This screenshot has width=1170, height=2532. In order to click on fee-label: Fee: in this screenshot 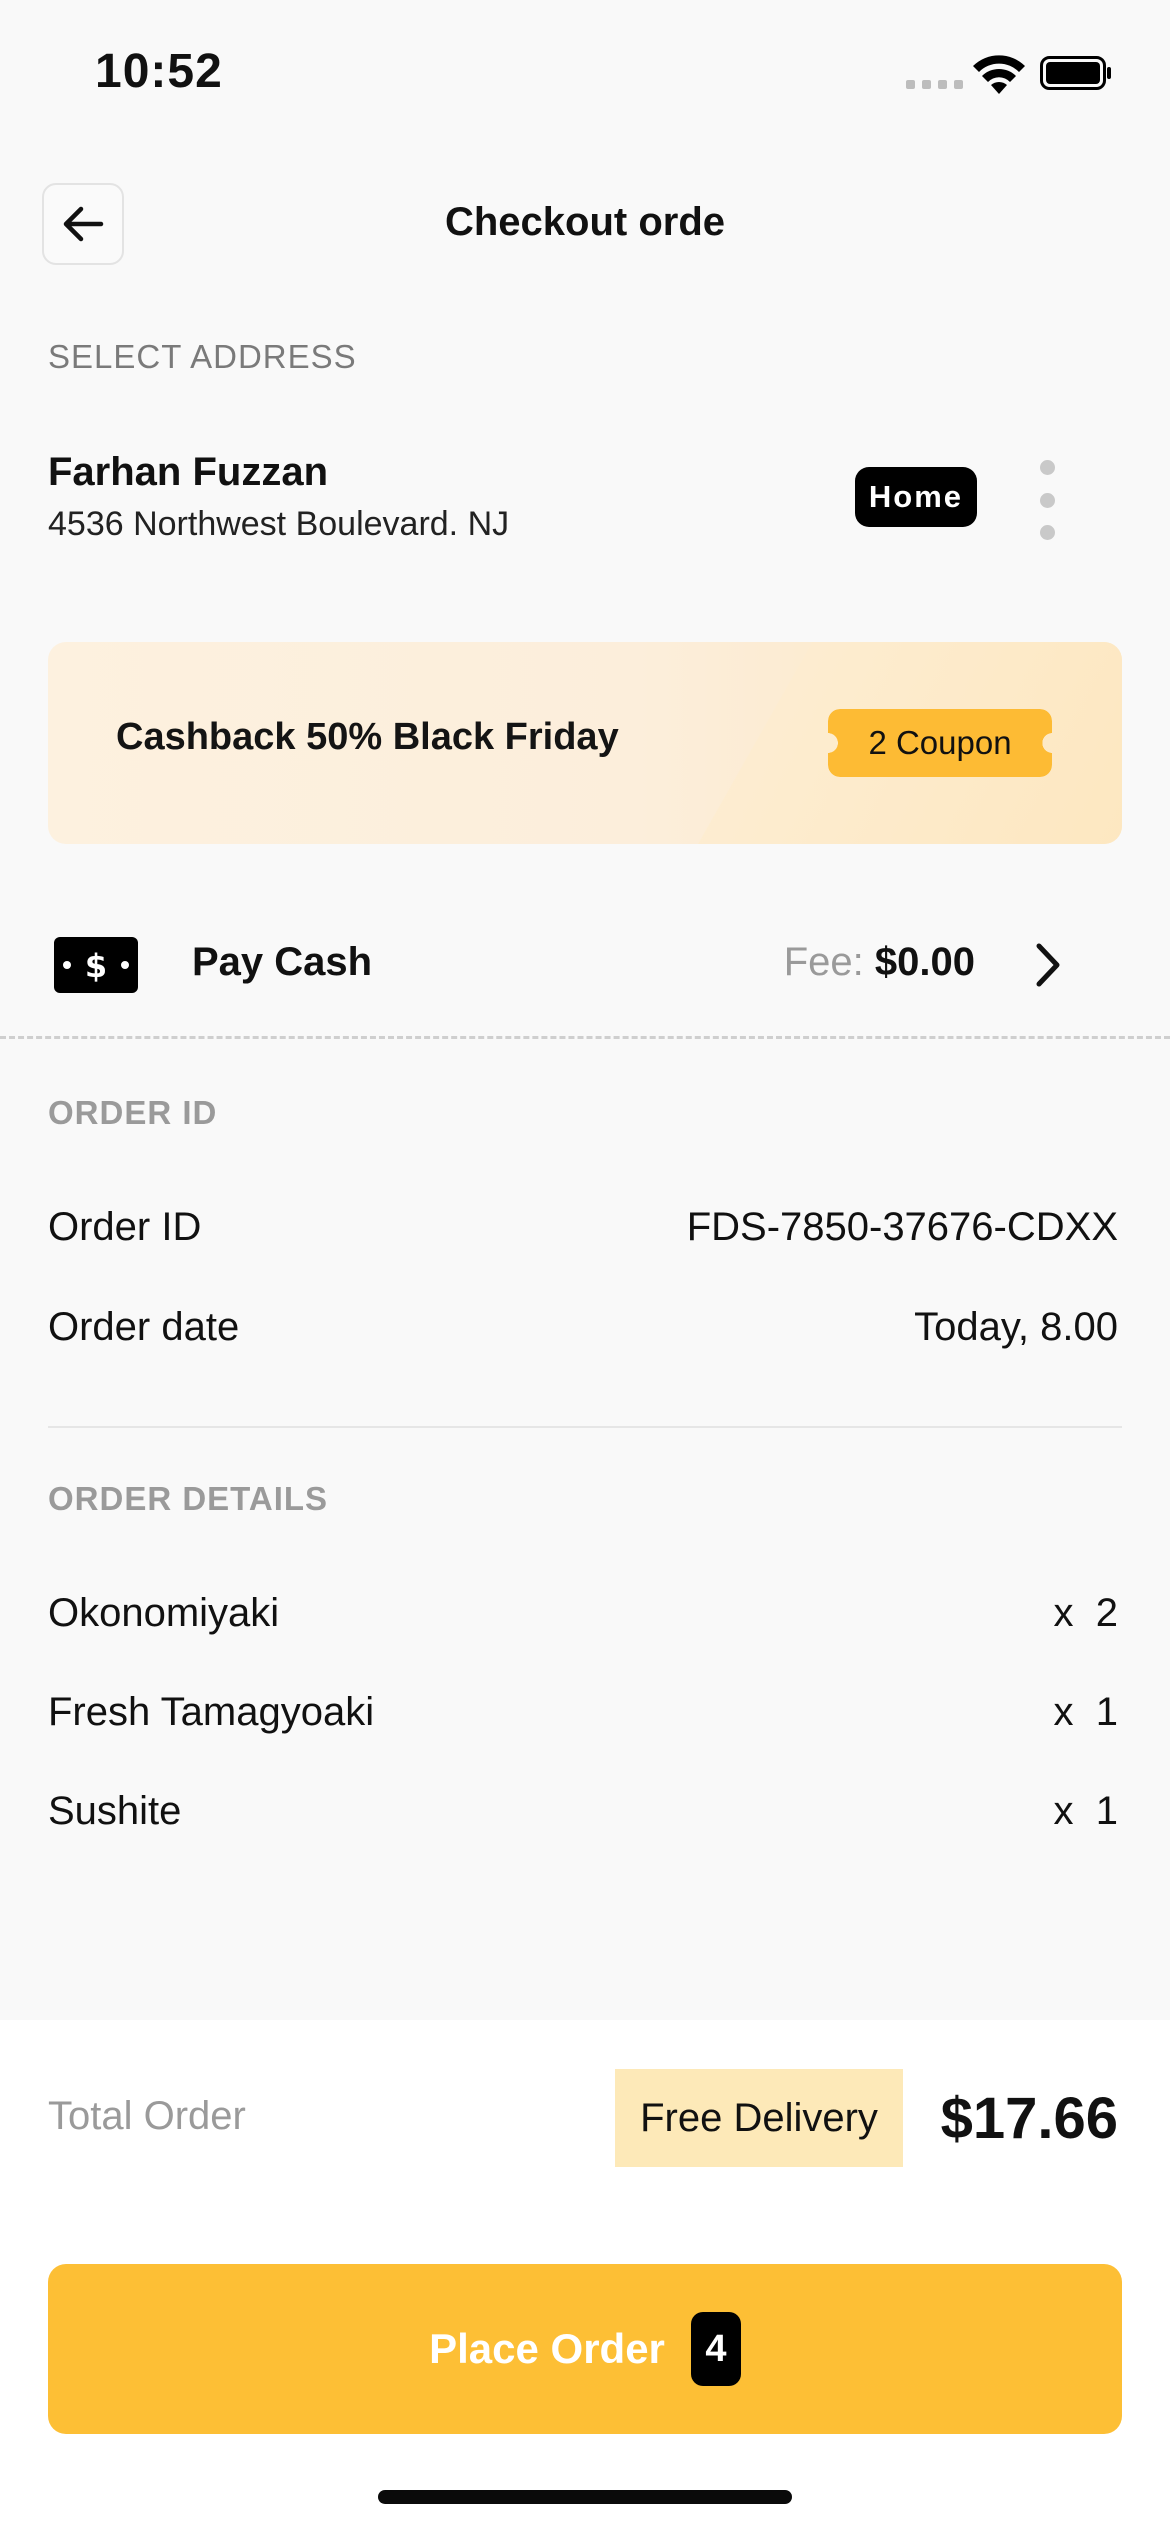, I will do `click(823, 962)`.